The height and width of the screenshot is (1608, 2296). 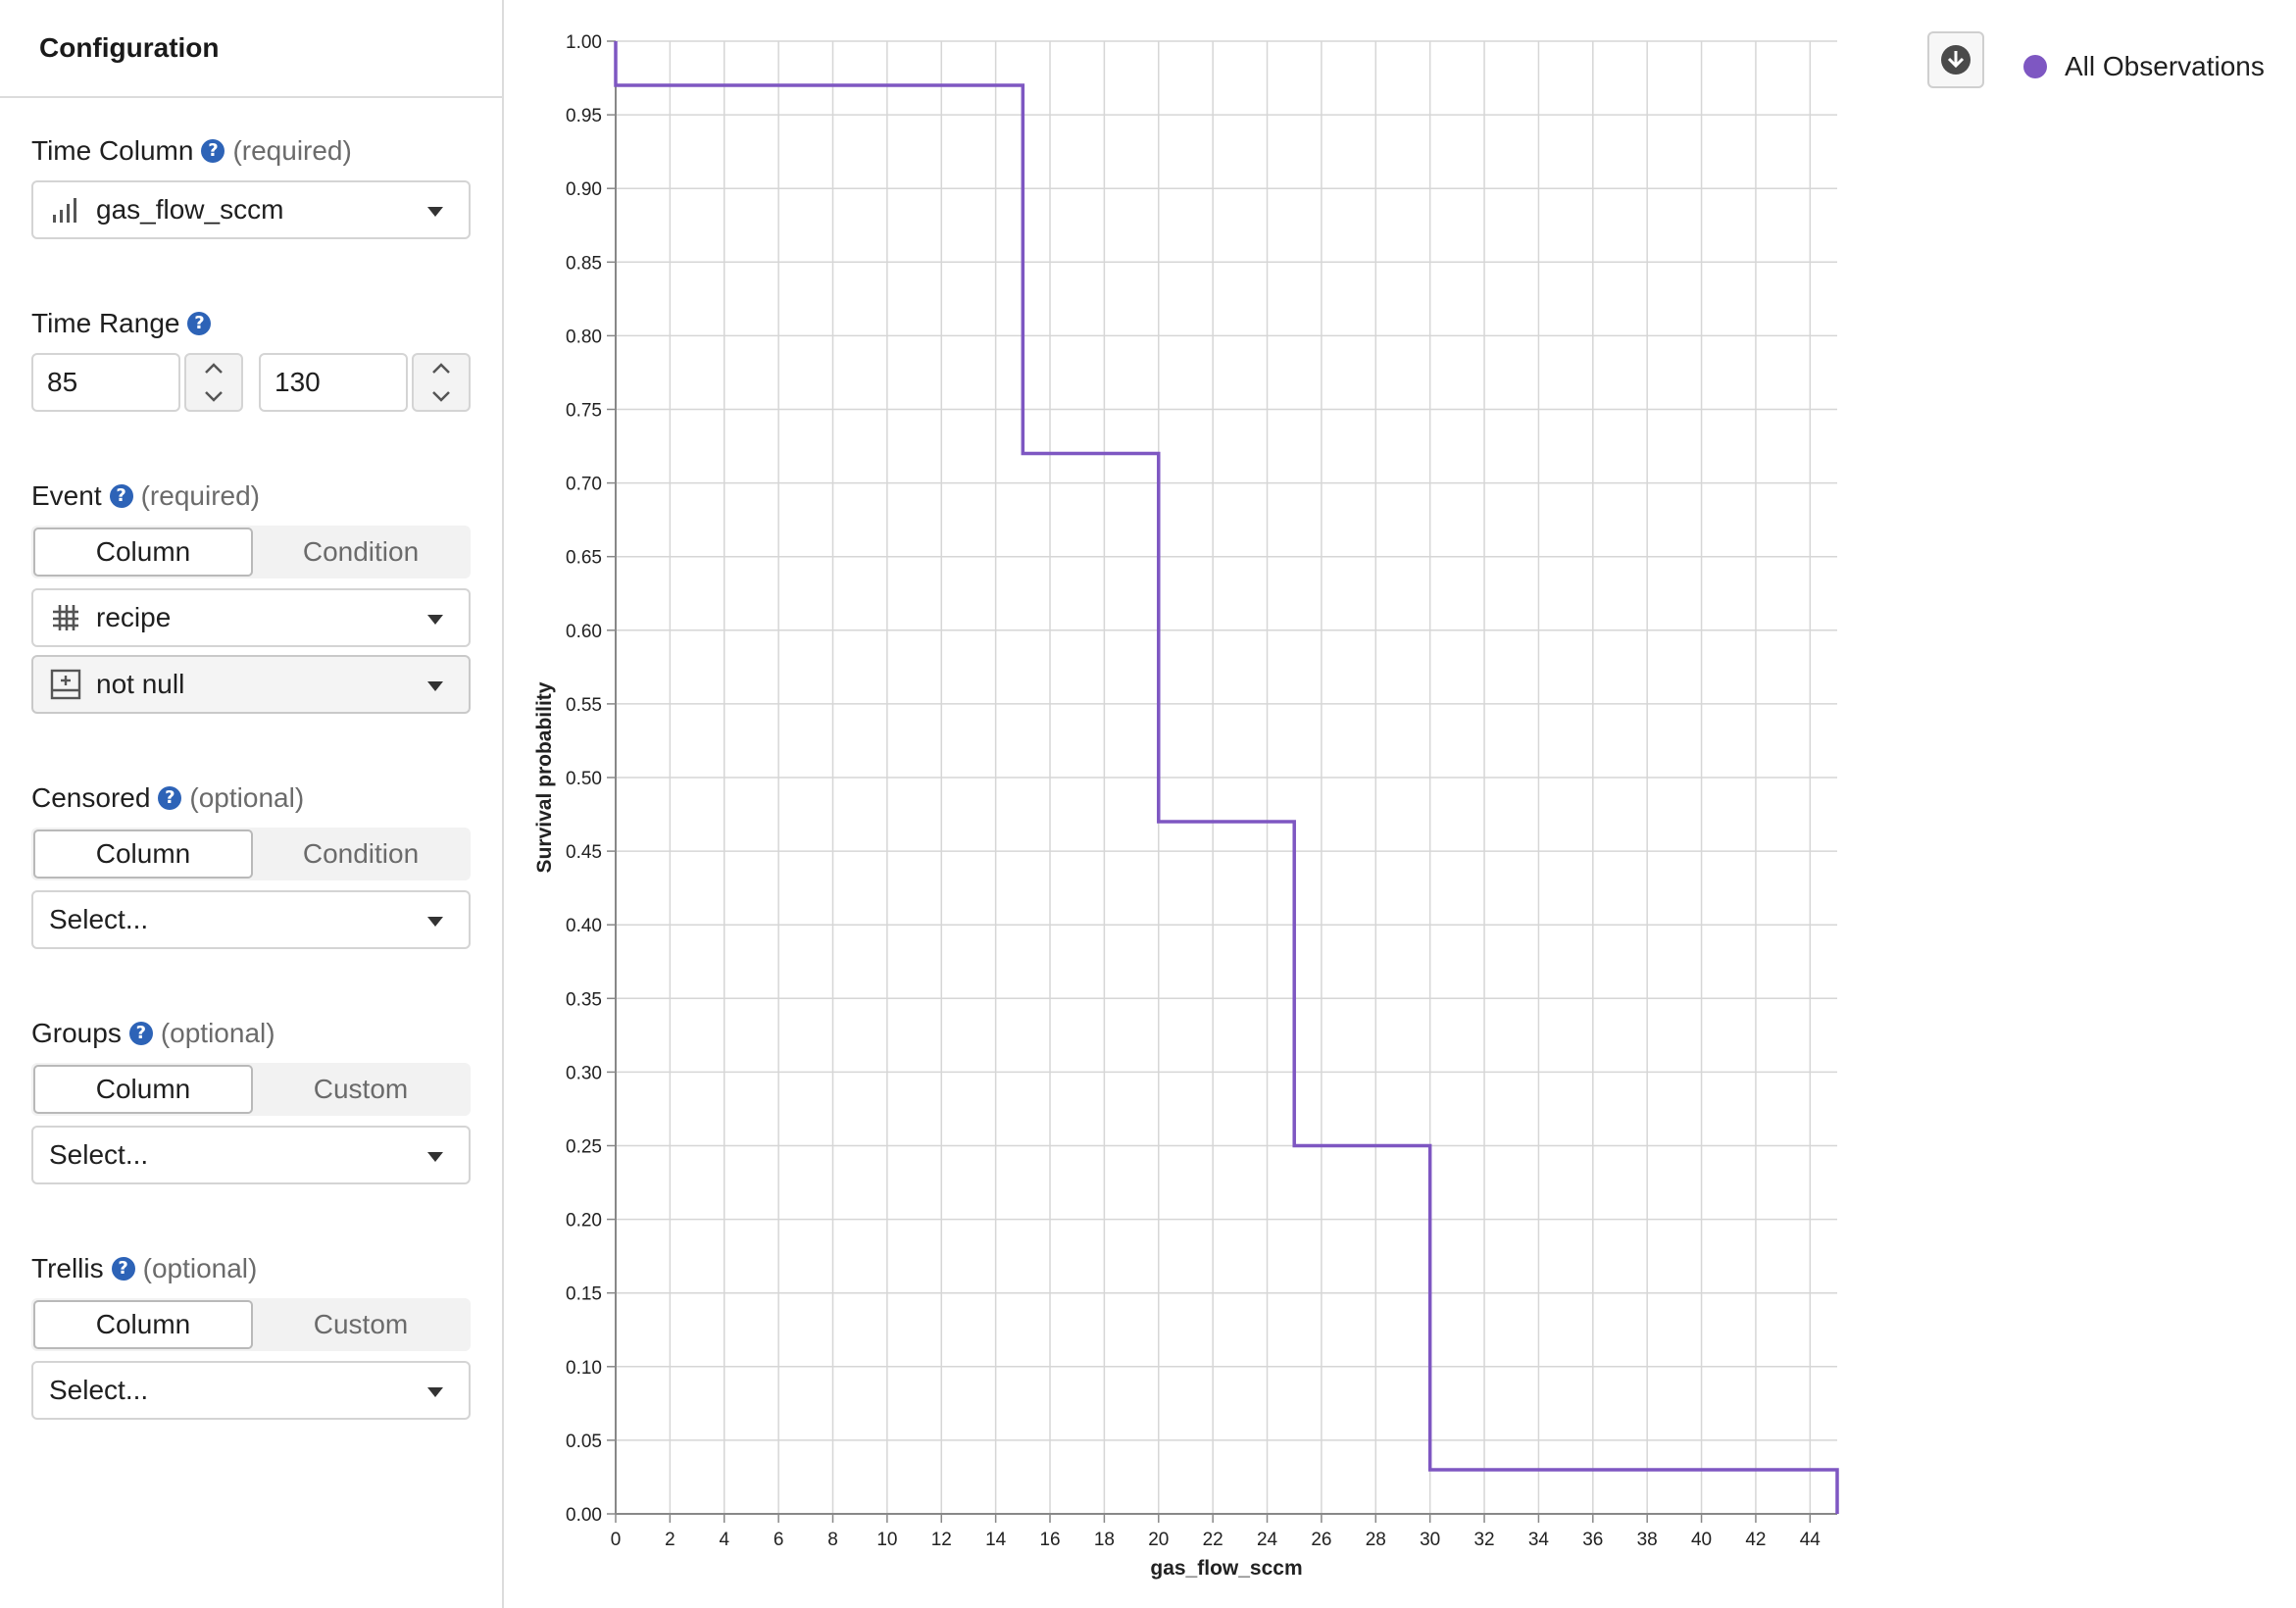 What do you see at coordinates (67, 1268) in the screenshot?
I see `trellis-label: Trellis` at bounding box center [67, 1268].